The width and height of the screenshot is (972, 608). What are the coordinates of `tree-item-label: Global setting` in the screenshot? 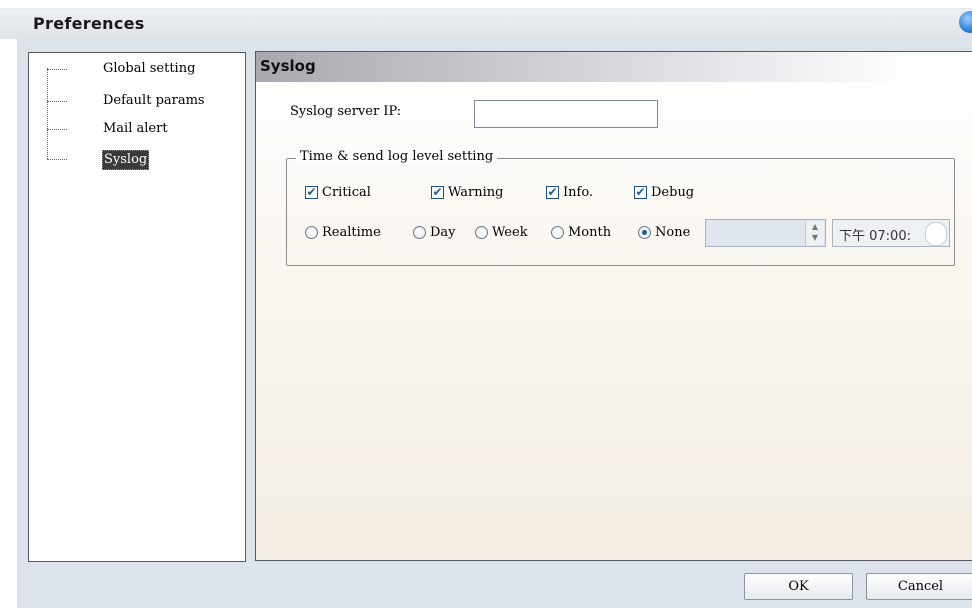 It's located at (149, 69).